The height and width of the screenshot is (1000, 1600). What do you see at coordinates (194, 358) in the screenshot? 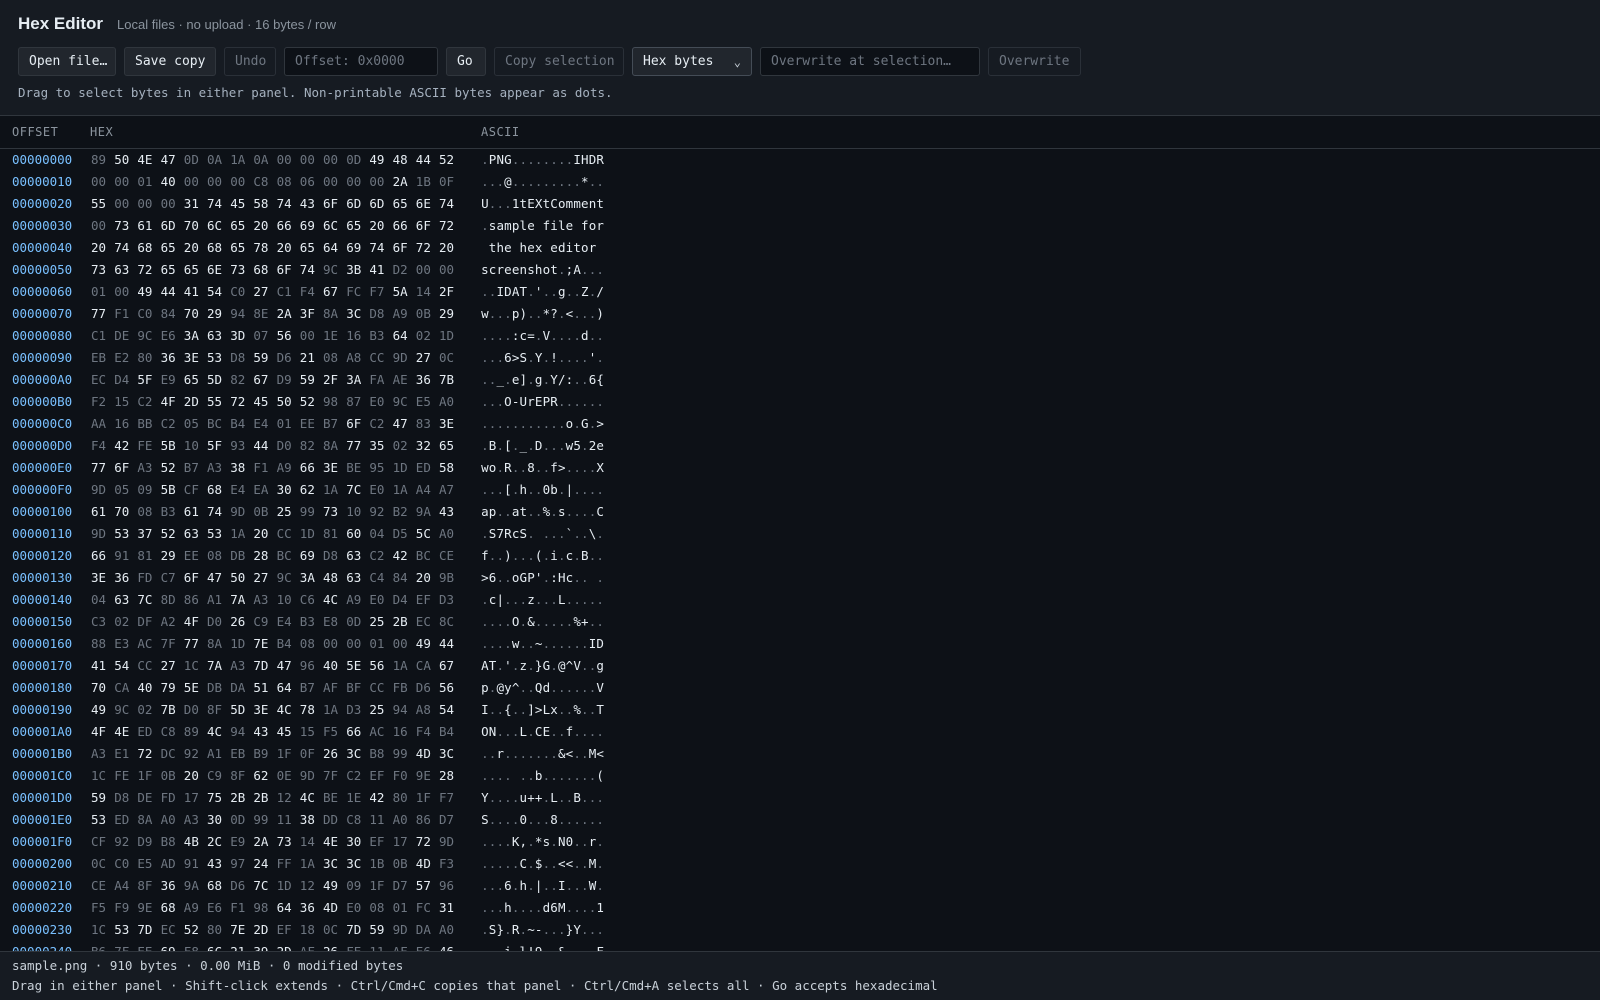
I see `hex-byte: 3E` at bounding box center [194, 358].